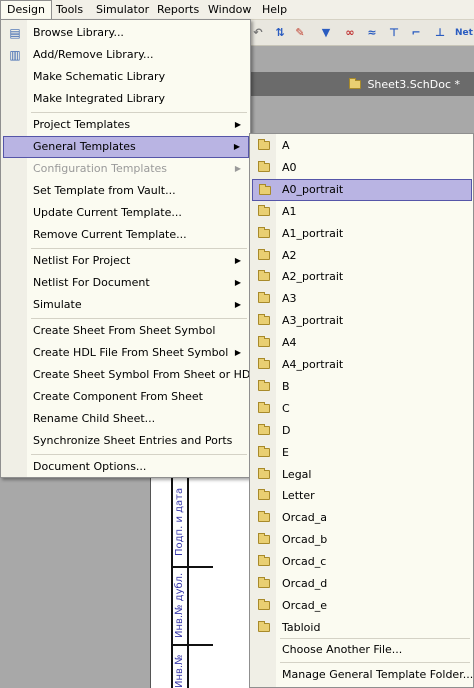 The height and width of the screenshot is (688, 474). What do you see at coordinates (362, 256) in the screenshot?
I see `template-item: A2` at bounding box center [362, 256].